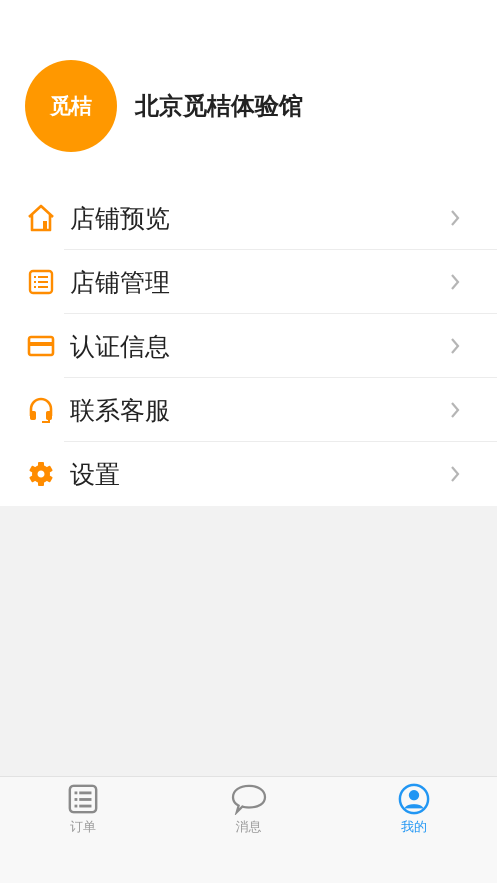 Image resolution: width=497 pixels, height=883 pixels. I want to click on shop-name: 北京觅桔体验馆, so click(219, 106).